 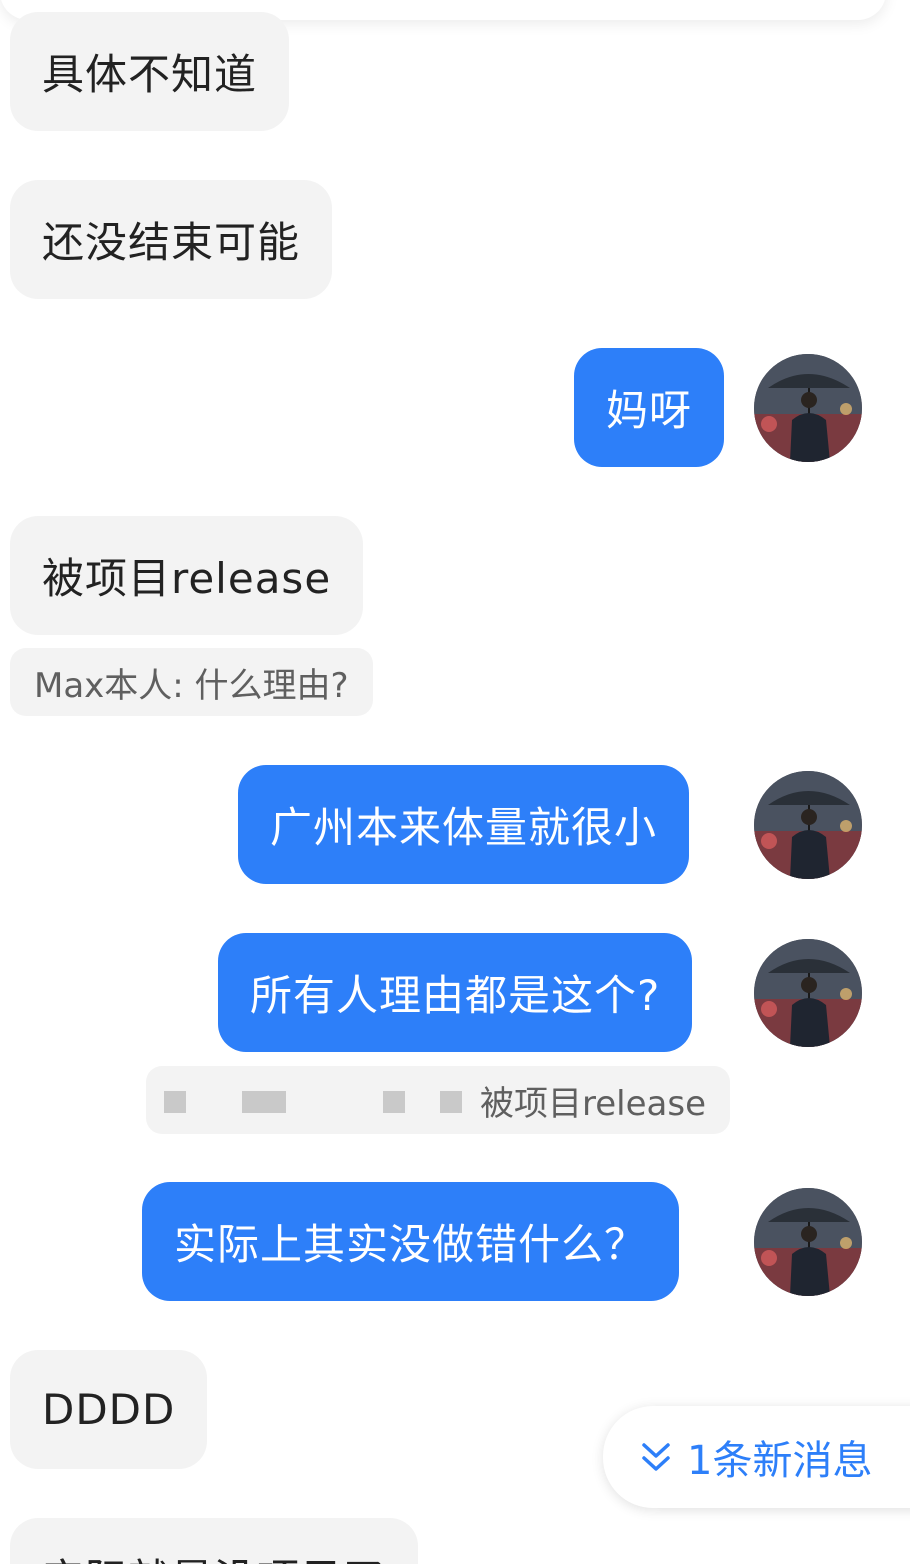 I want to click on message-text: 还没结束可能, so click(x=171, y=242).